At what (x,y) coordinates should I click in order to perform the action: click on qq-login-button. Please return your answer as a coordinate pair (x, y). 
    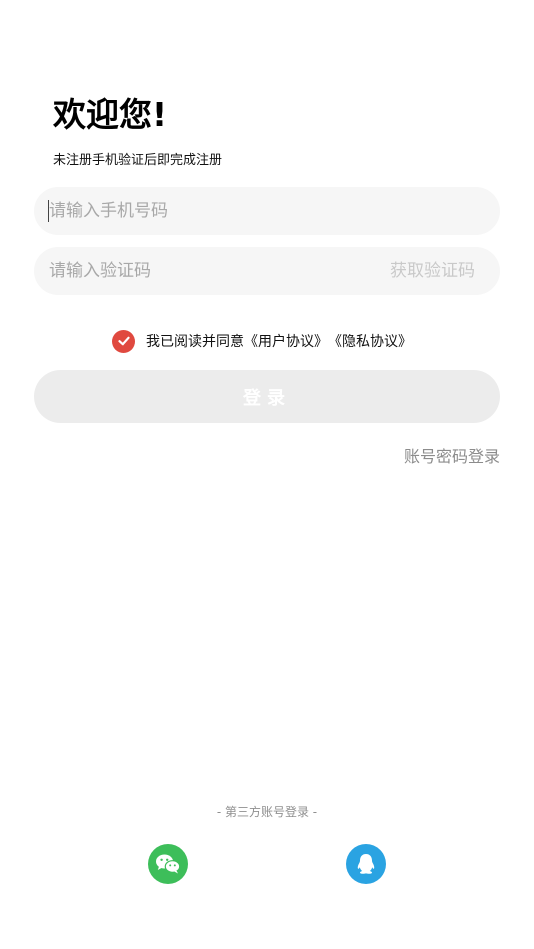
    Looking at the image, I should click on (366, 864).